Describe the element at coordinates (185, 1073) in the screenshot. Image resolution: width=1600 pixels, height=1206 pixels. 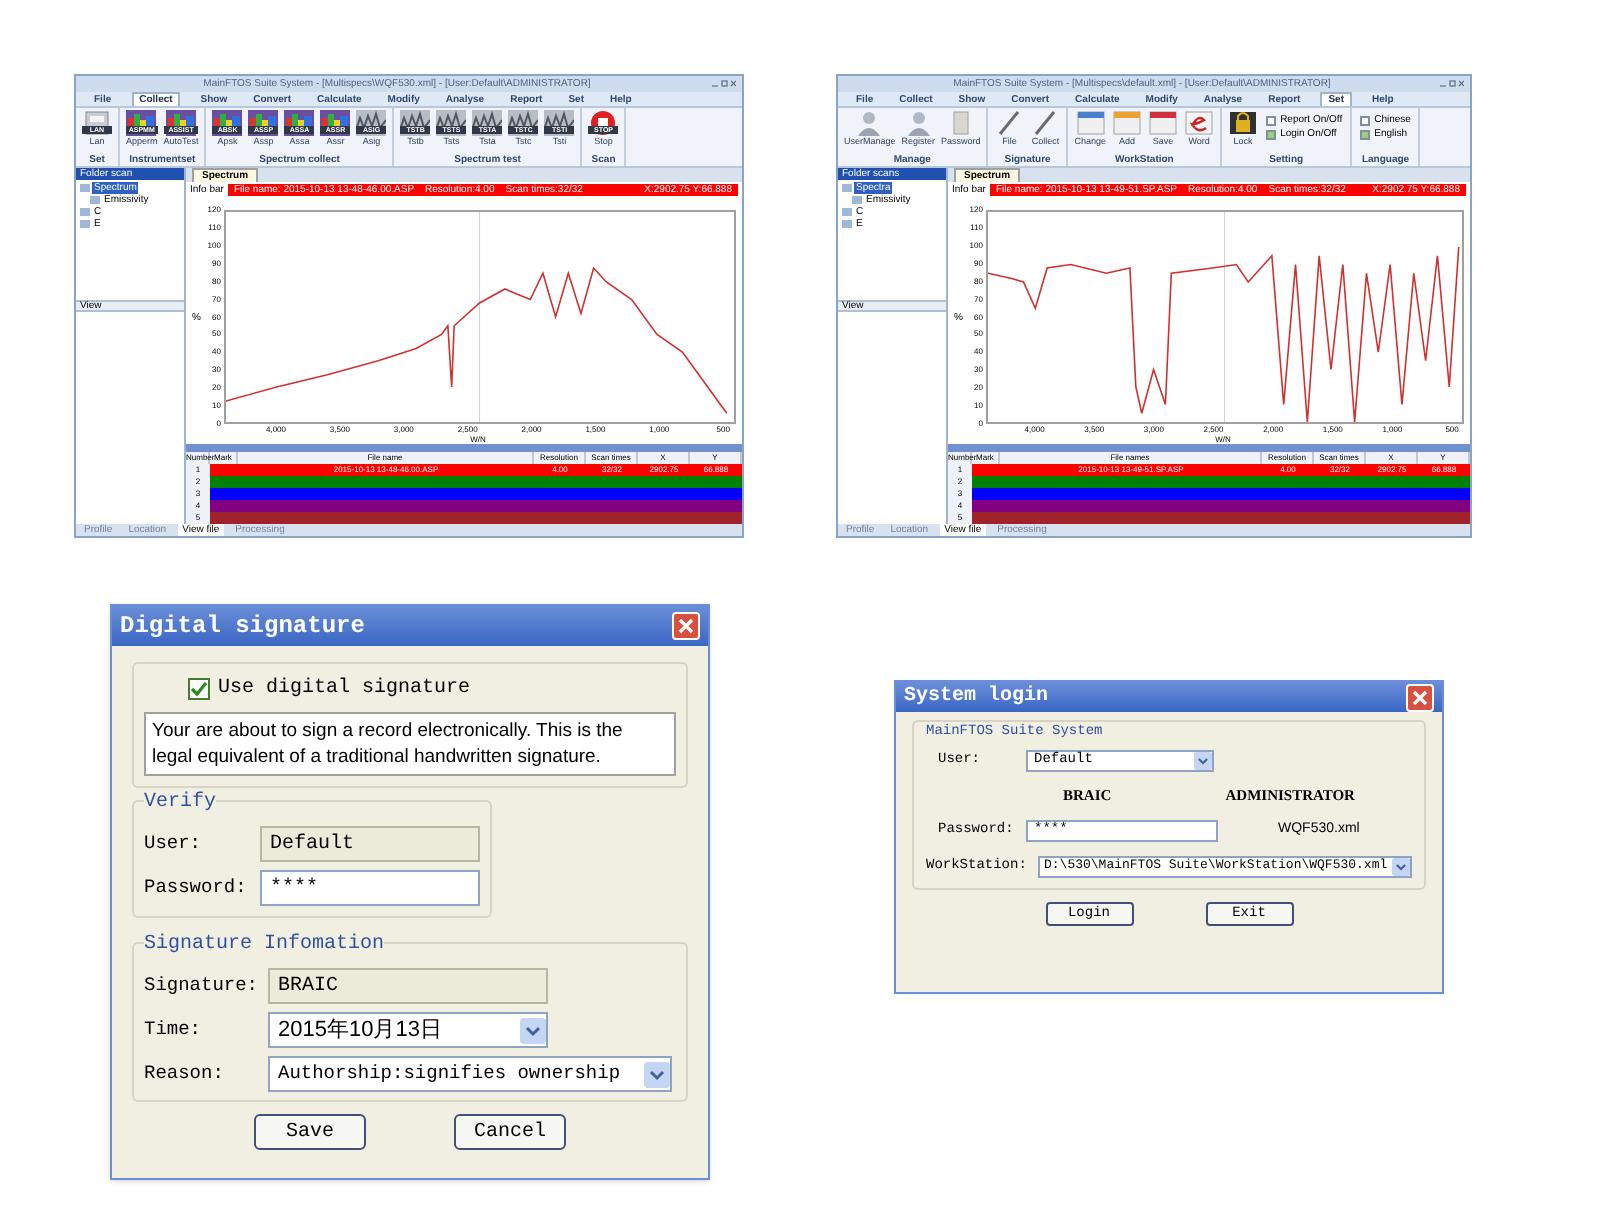
I see `field-label: Reason:` at that location.